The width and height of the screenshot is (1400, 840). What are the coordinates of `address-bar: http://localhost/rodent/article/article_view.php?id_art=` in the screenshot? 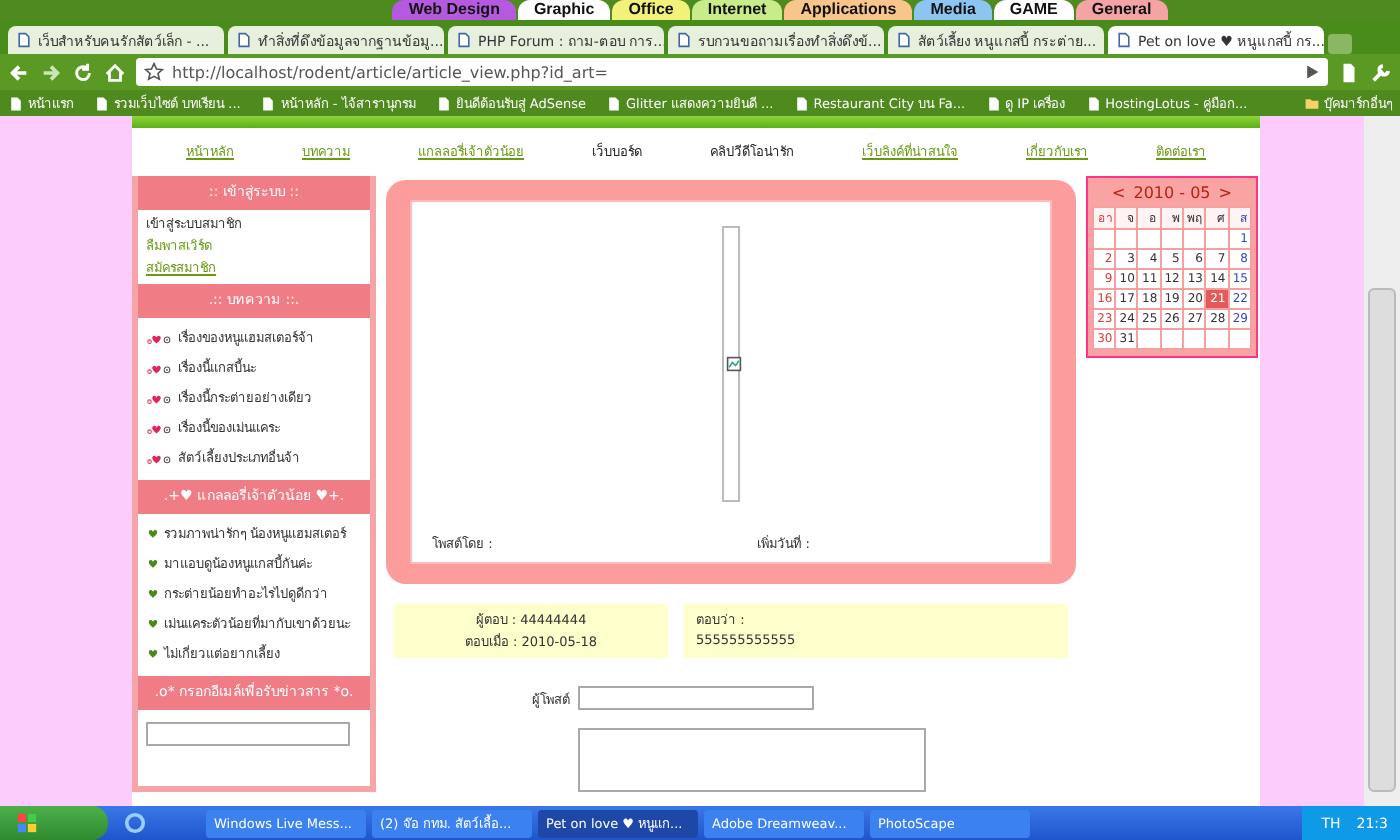 It's located at (732, 72).